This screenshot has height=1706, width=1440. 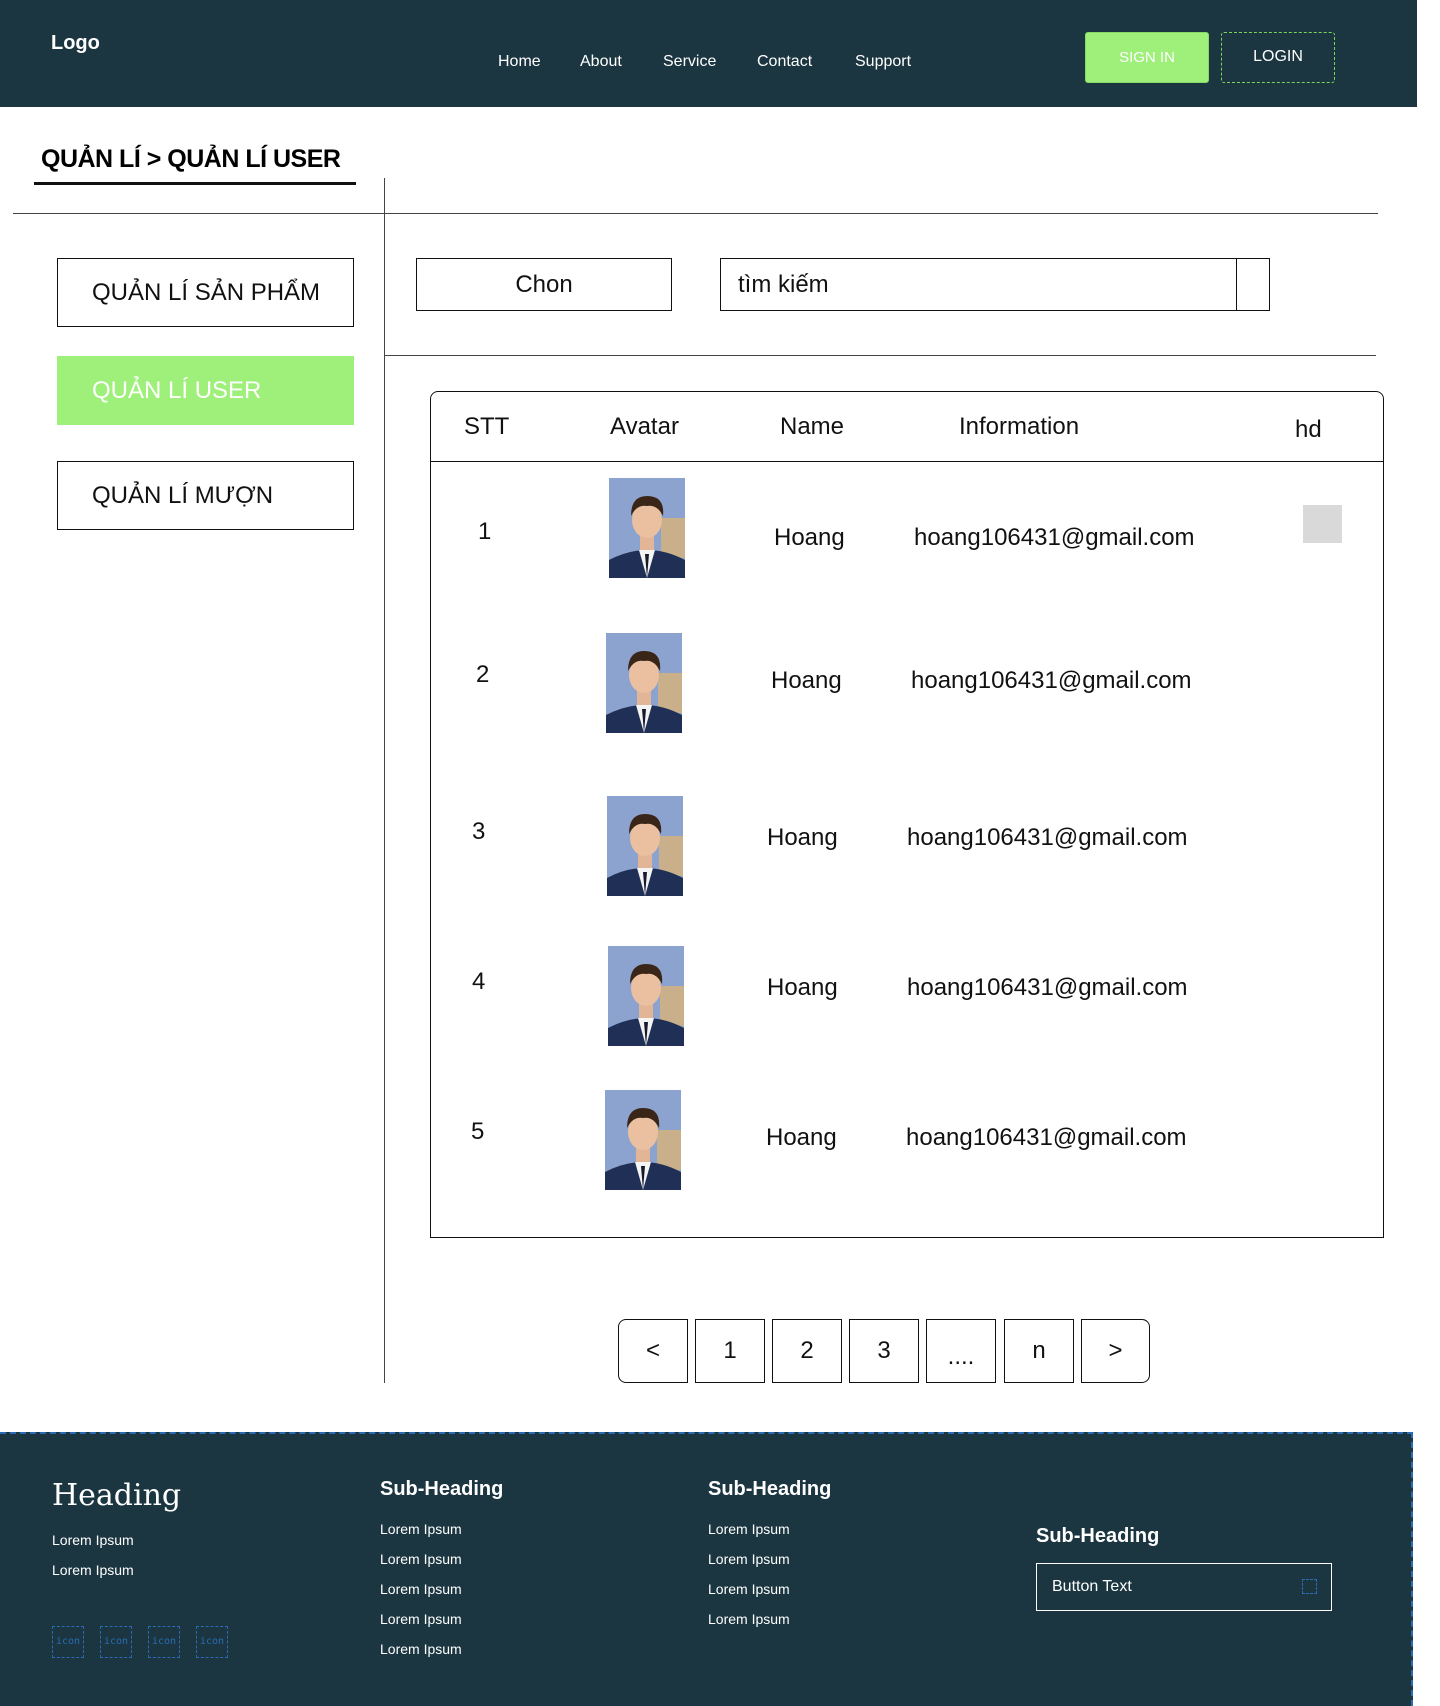 What do you see at coordinates (1322, 524) in the screenshot?
I see `row-action-button` at bounding box center [1322, 524].